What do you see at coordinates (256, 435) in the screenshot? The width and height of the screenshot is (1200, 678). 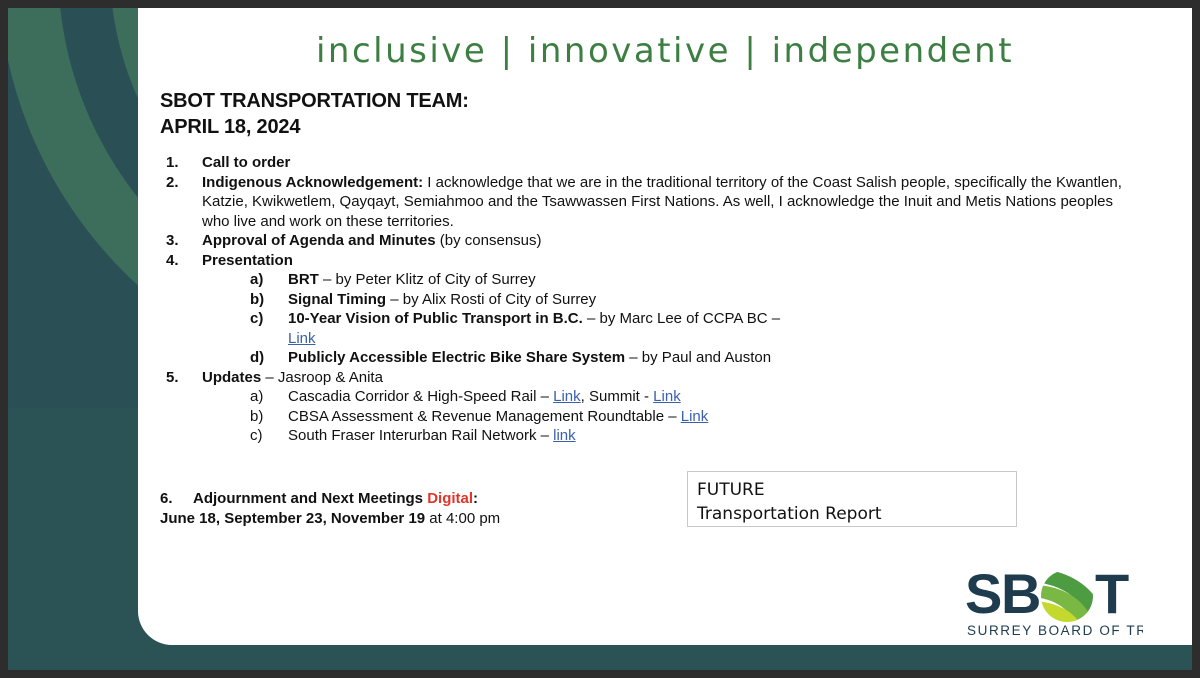 I see `agenda-item-5c-marker: c)` at bounding box center [256, 435].